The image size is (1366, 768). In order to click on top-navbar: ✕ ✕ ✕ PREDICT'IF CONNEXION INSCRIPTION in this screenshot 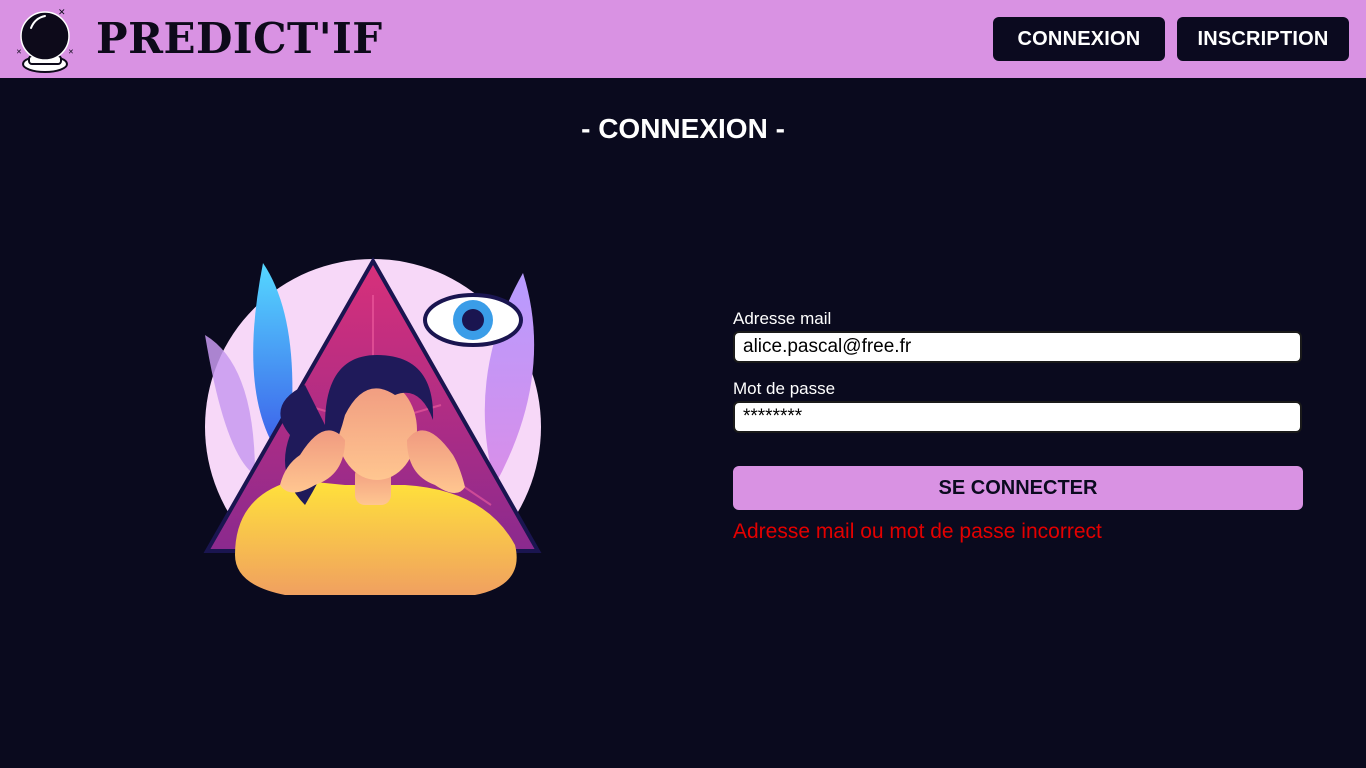, I will do `click(683, 39)`.